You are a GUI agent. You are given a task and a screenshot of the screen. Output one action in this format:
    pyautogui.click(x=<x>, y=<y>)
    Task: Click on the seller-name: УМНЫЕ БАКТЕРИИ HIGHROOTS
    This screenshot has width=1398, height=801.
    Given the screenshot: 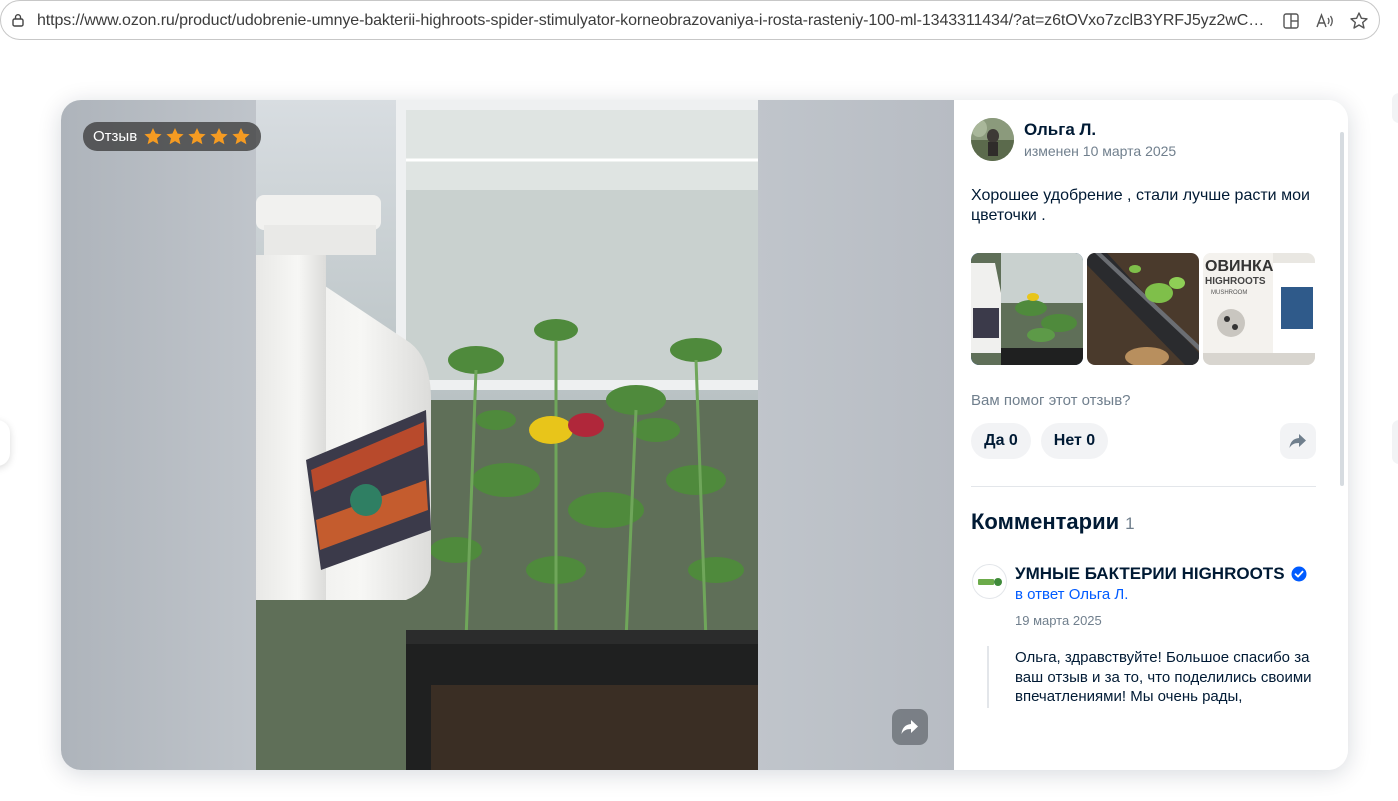 What is the action you would take?
    pyautogui.click(x=1161, y=574)
    